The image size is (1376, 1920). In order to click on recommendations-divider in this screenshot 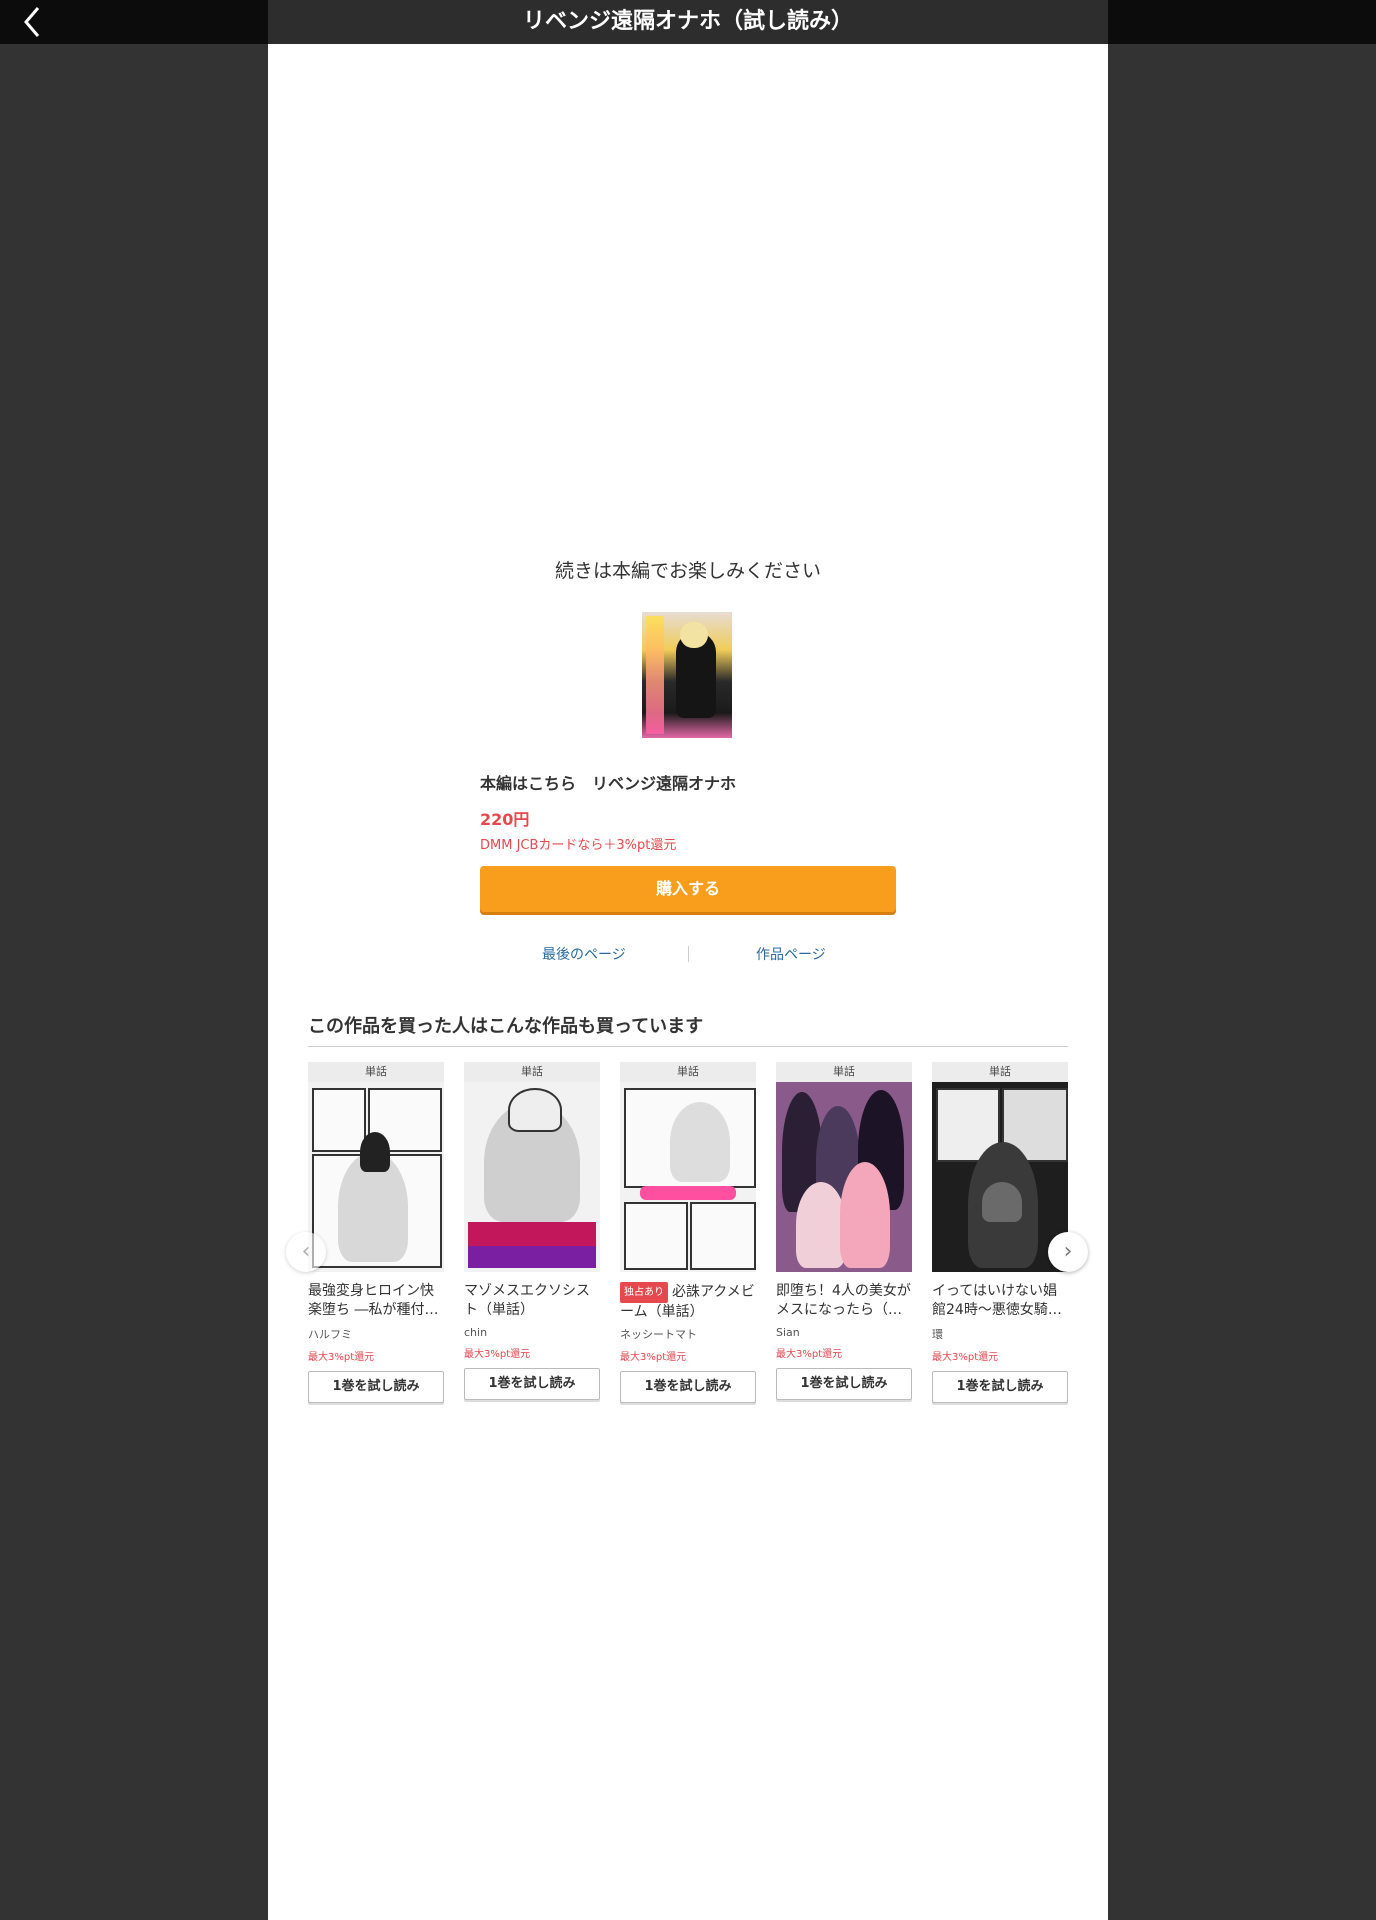, I will do `click(688, 1046)`.